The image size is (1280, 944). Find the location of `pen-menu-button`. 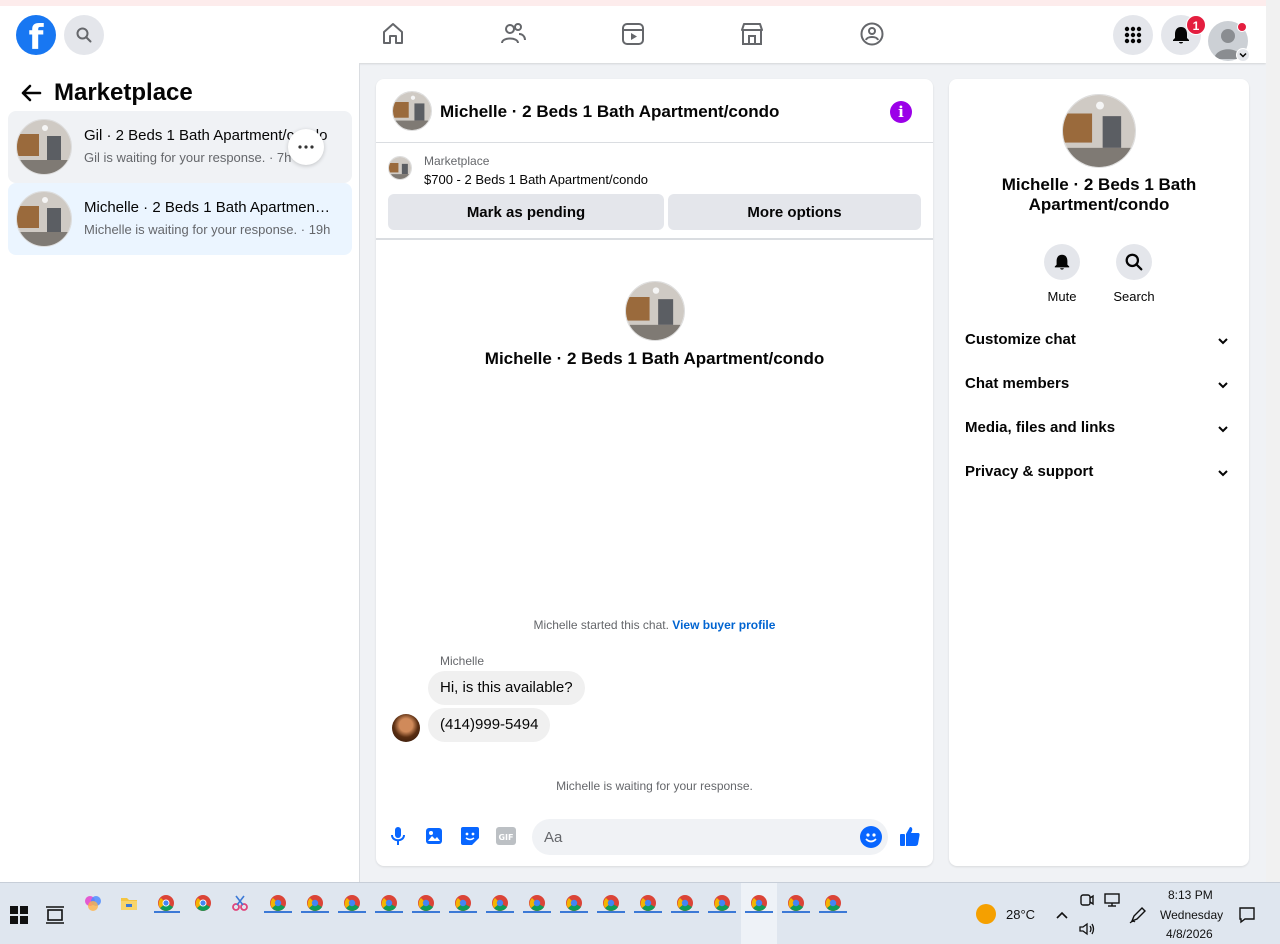

pen-menu-button is located at coordinates (1138, 915).